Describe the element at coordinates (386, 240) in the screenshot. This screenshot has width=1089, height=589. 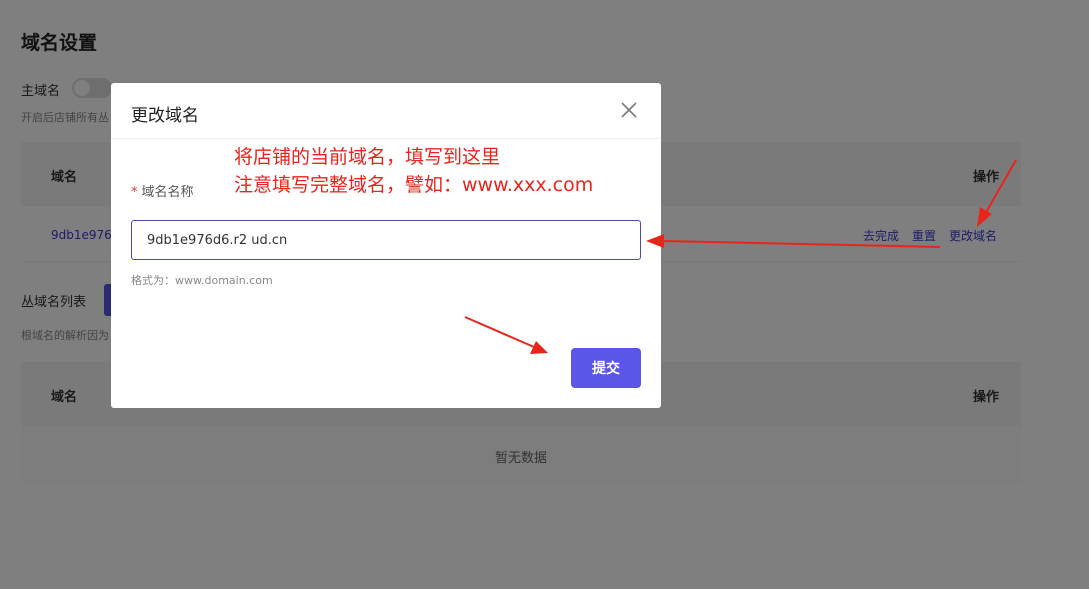
I see `domain-name-input` at that location.